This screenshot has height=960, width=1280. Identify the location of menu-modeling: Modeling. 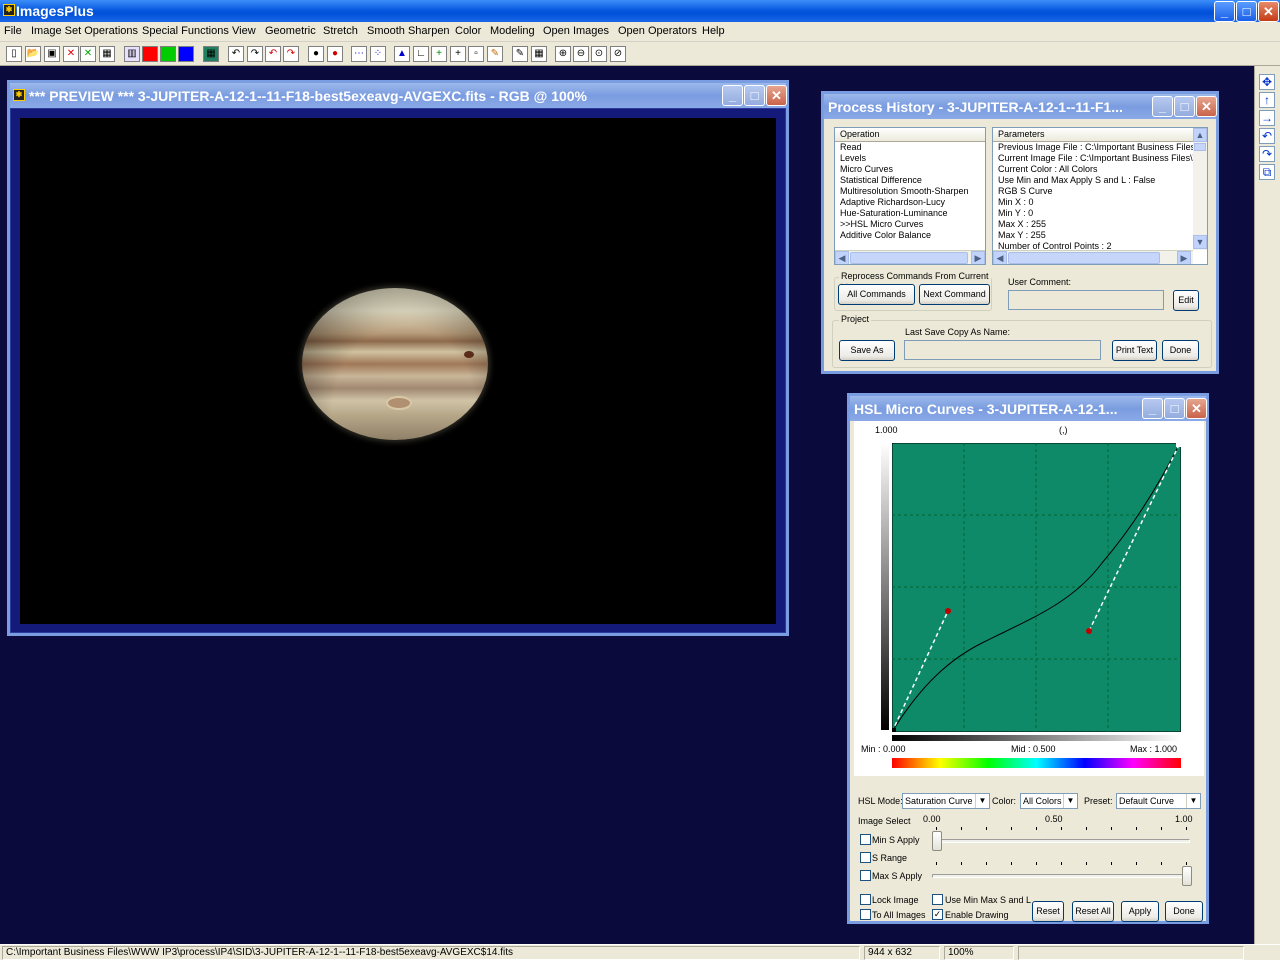
(512, 31).